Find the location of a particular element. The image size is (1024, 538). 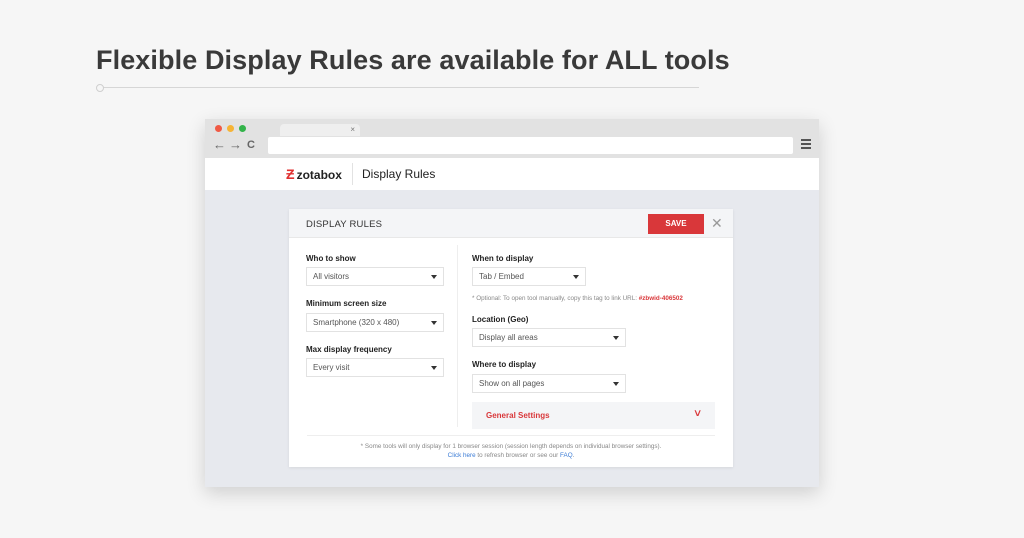

where-to-display-select: Show on all pages is located at coordinates (549, 383).